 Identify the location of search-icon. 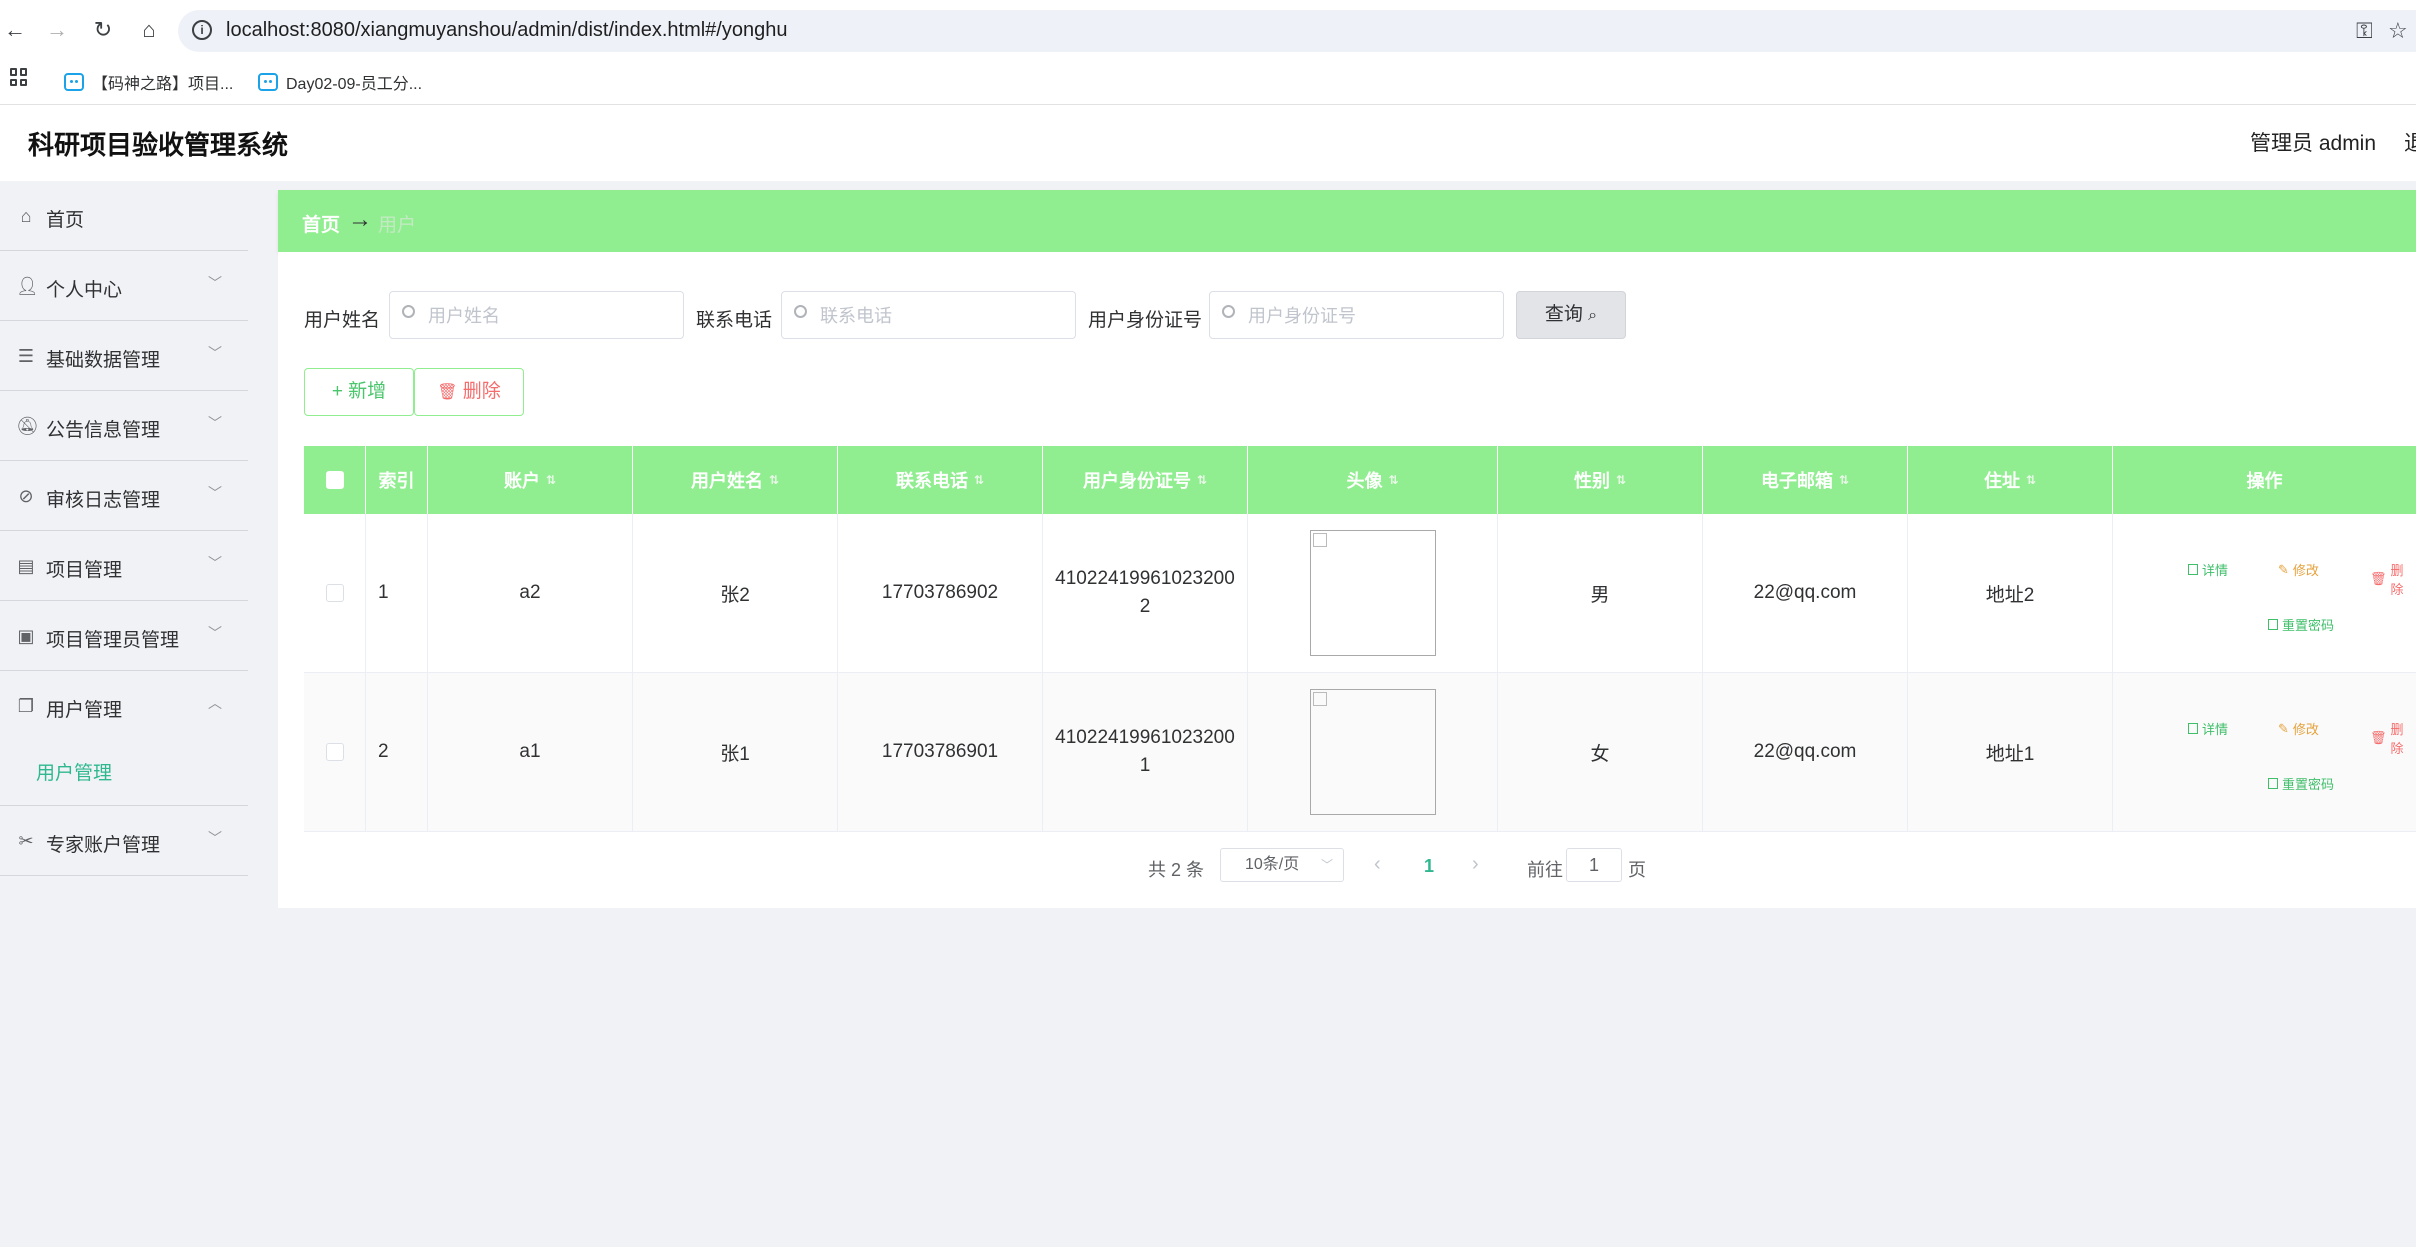
(800, 311).